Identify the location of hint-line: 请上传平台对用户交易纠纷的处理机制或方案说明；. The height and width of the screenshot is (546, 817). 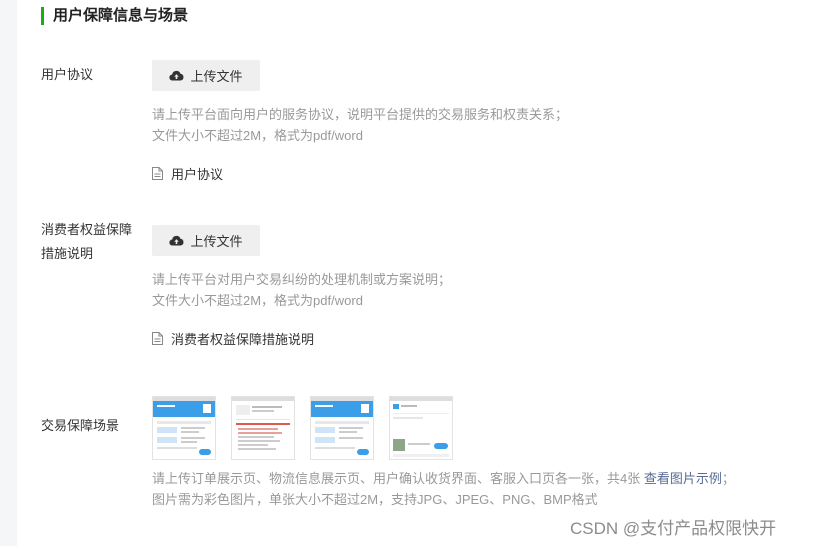
(302, 279).